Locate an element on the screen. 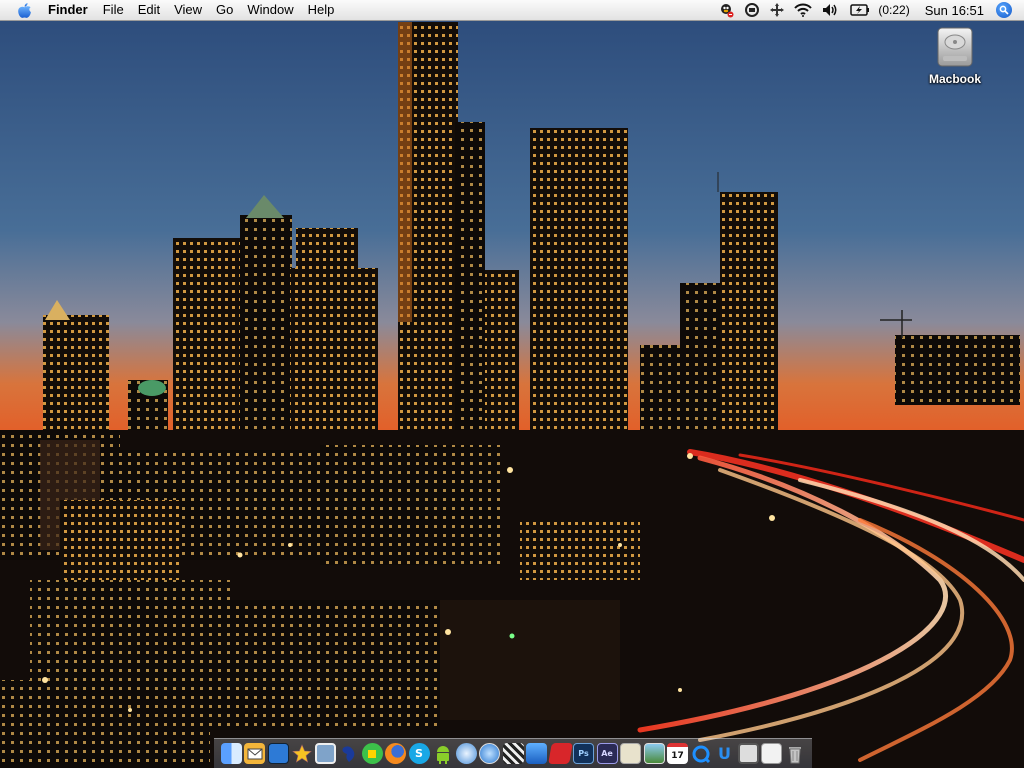 The height and width of the screenshot is (768, 1024). menu-window: Window is located at coordinates (270, 10).